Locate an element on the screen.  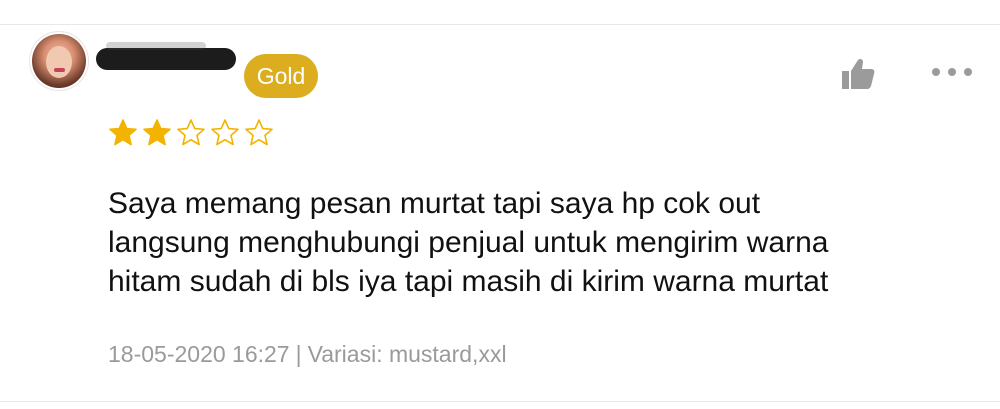
review-meta: 18-05-2020 16:27 | Variasi: mustard,xxl is located at coordinates (307, 354).